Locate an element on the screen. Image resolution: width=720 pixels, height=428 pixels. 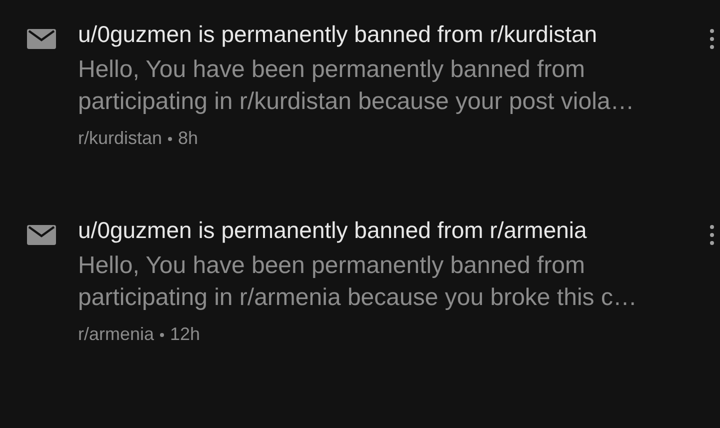
subreddit-name: r/kurdistan is located at coordinates (120, 138).